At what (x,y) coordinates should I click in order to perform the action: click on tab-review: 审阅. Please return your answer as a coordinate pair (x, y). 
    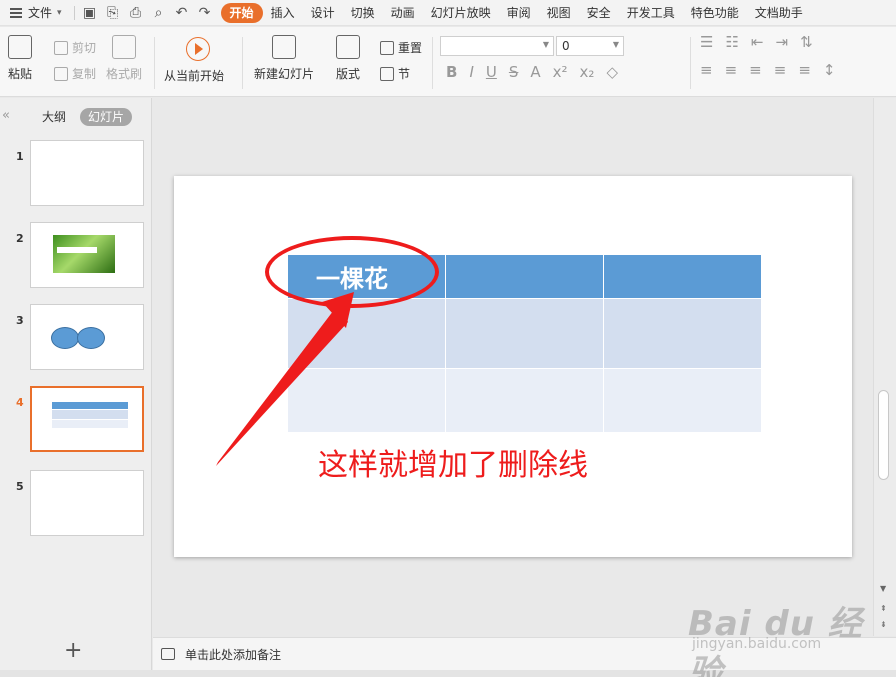
    Looking at the image, I should click on (519, 13).